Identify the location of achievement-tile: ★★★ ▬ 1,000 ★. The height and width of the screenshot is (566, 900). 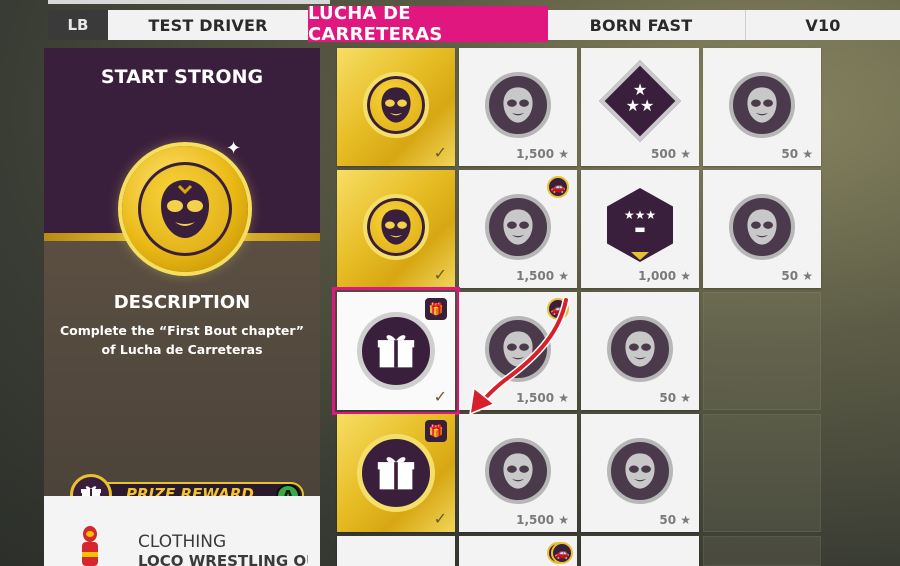
(640, 229).